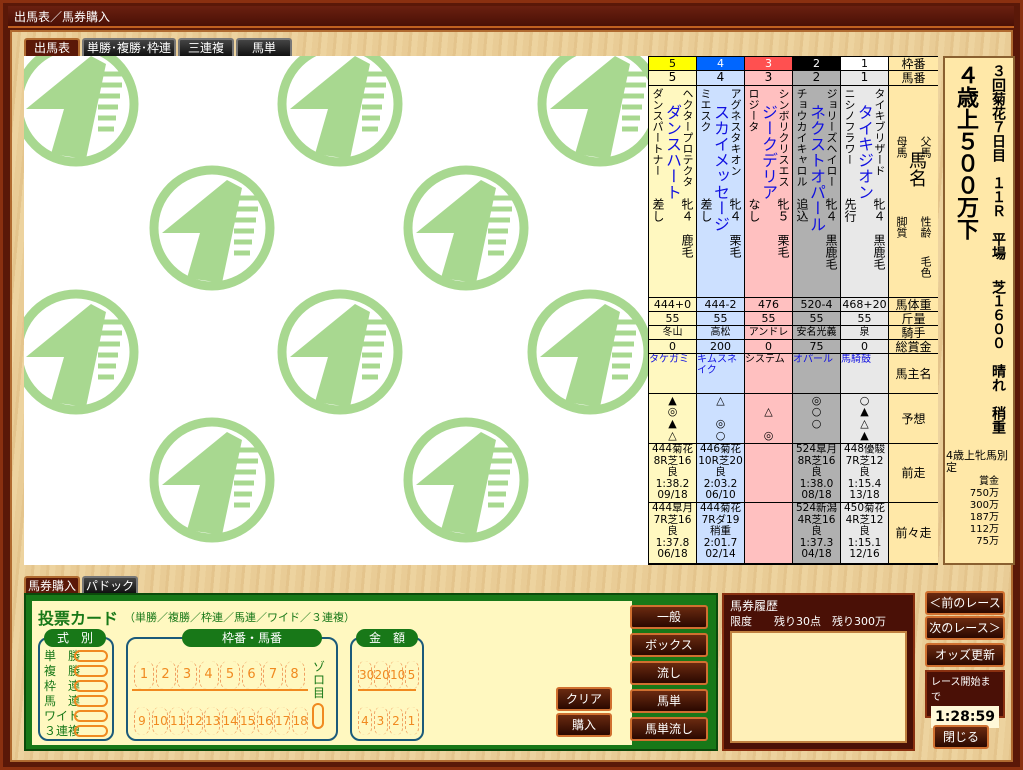  What do you see at coordinates (989, 481) in the screenshot?
I see `prize-label: 賞金` at bounding box center [989, 481].